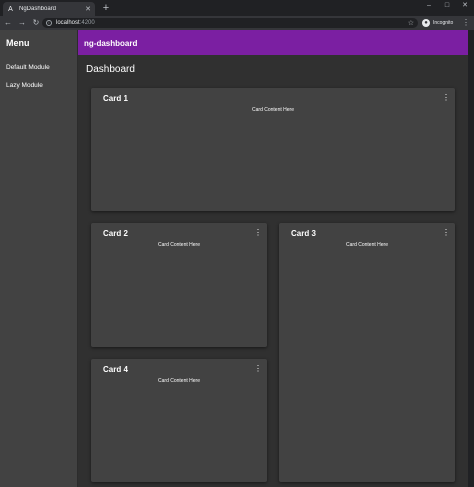 This screenshot has width=474, height=487. I want to click on window-edge, so click(471, 258).